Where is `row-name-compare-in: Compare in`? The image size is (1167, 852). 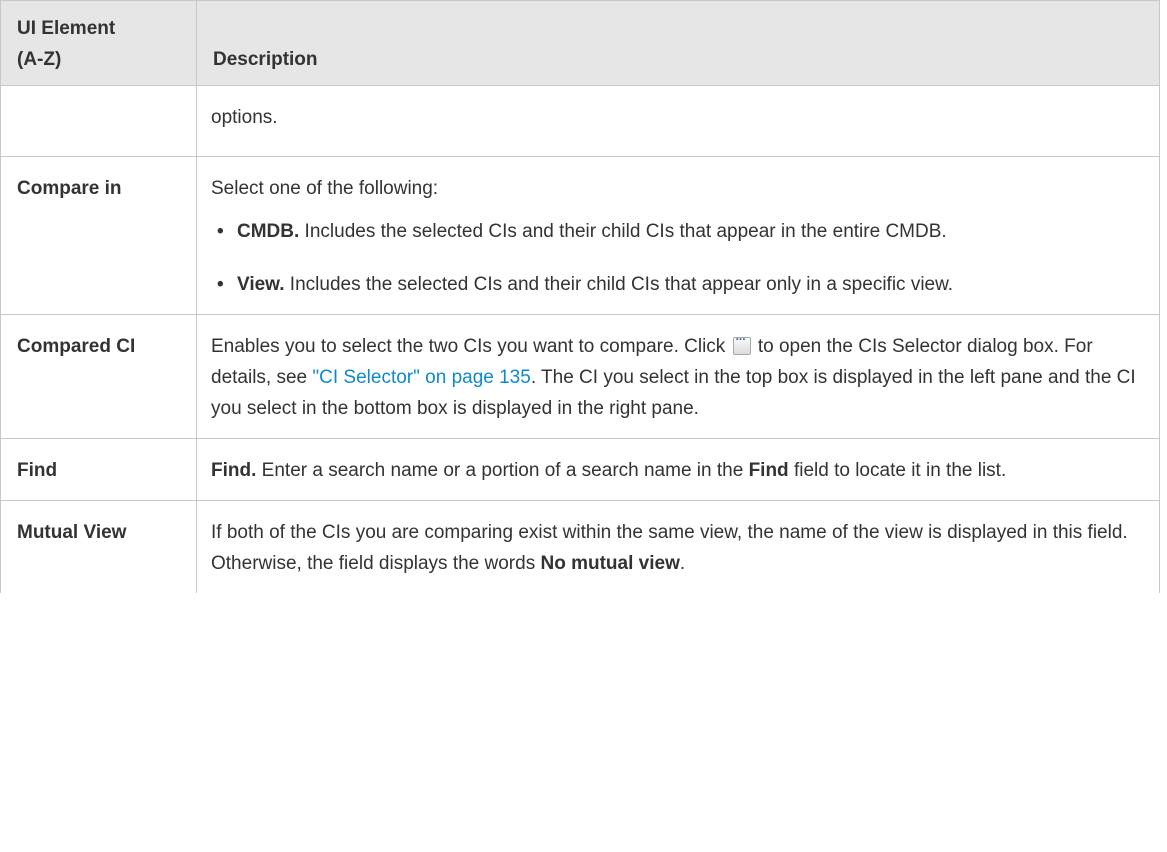
row-name-compare-in: Compare in is located at coordinates (98, 235).